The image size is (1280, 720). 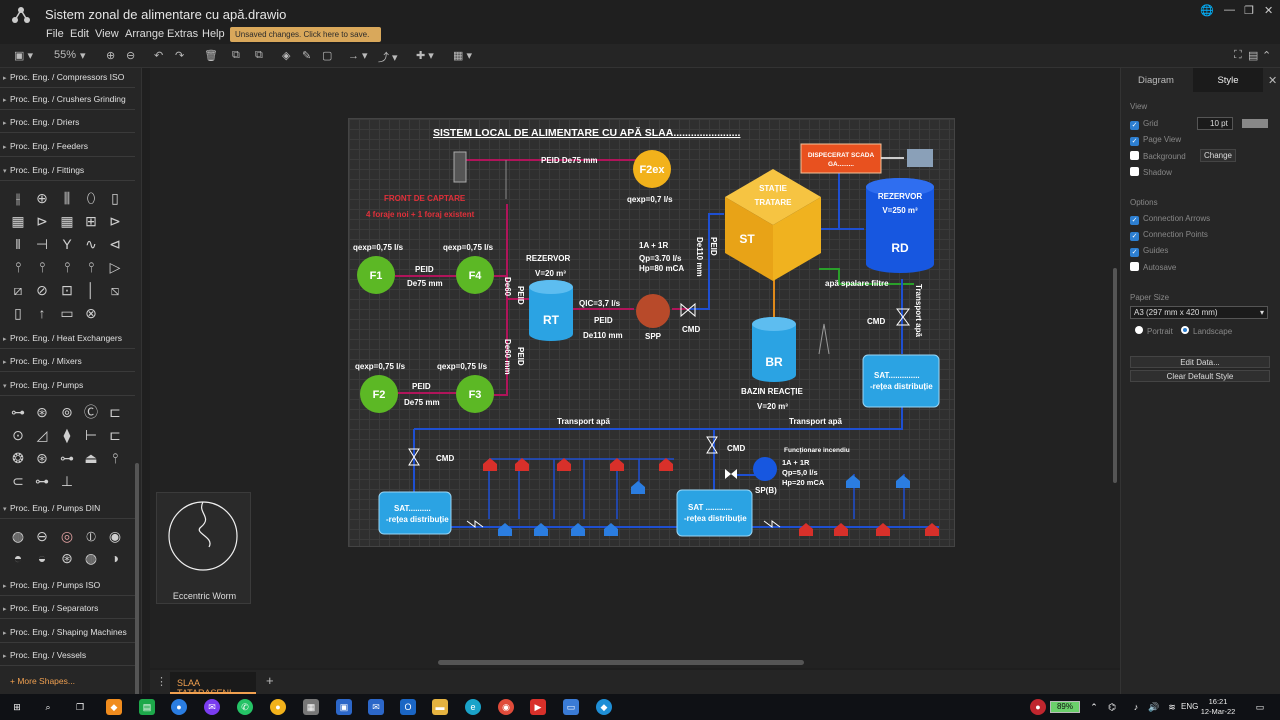 What do you see at coordinates (1199, 312) in the screenshot?
I see `paper-size-select: A3 (297 mm x 420 mm) ▾` at bounding box center [1199, 312].